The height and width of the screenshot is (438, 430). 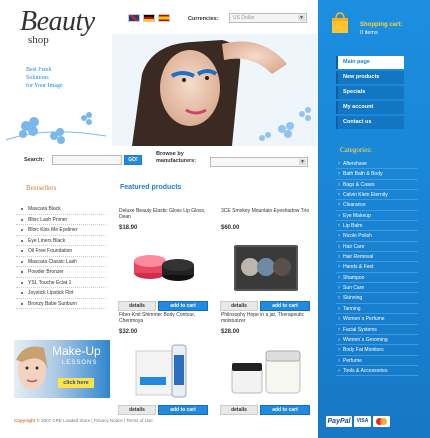 I want to click on browse-manufacturers-label: Browse by manufacturers:, so click(x=176, y=158).